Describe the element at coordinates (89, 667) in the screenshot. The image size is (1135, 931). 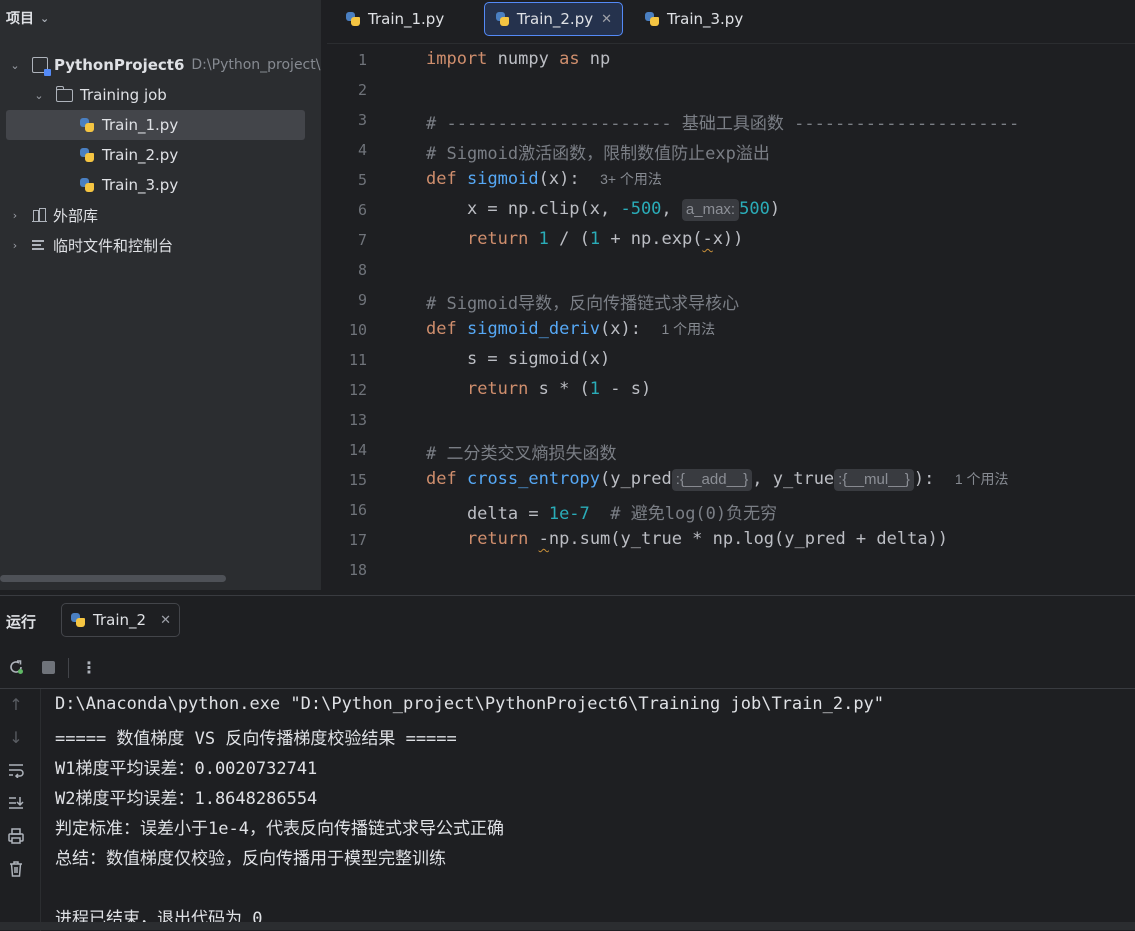
I see `more-options-icon: ⋮` at that location.